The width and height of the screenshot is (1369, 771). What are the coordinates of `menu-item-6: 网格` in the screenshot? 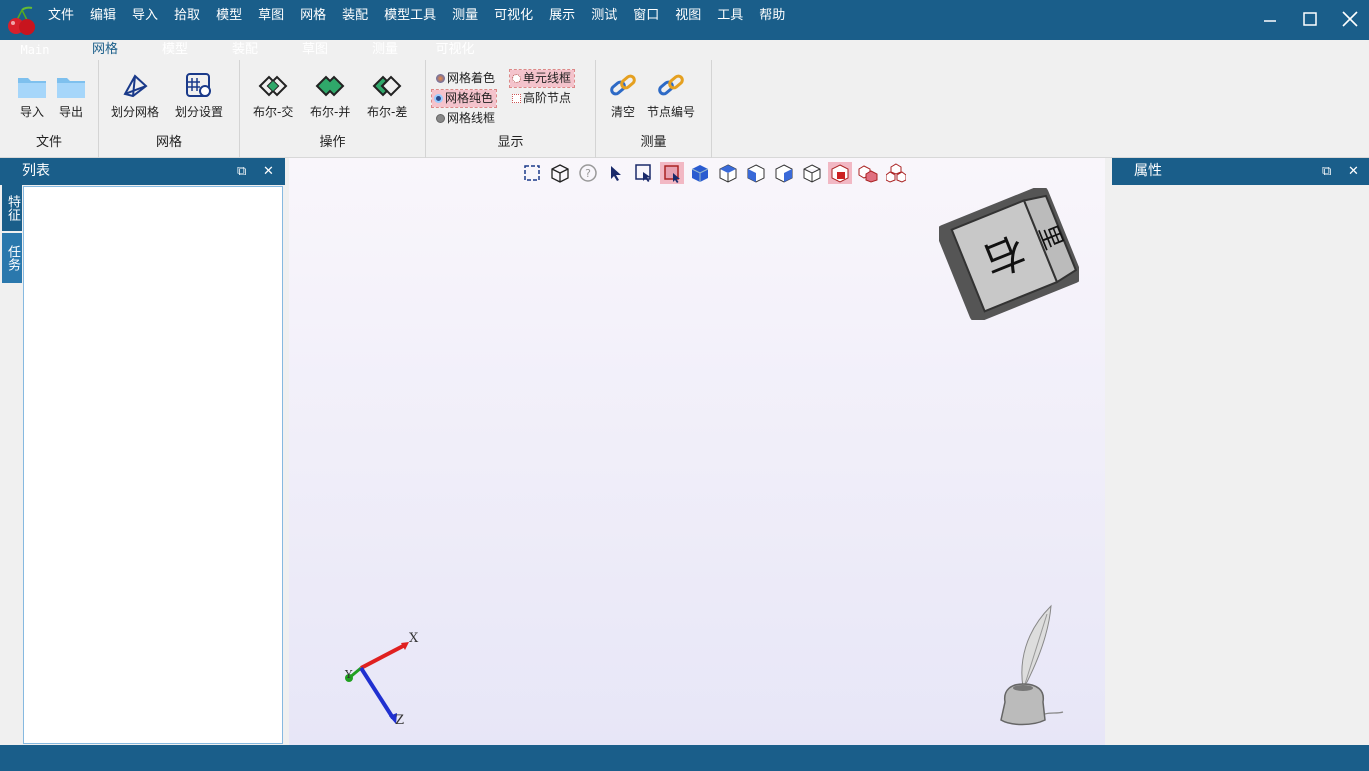 It's located at (313, 16).